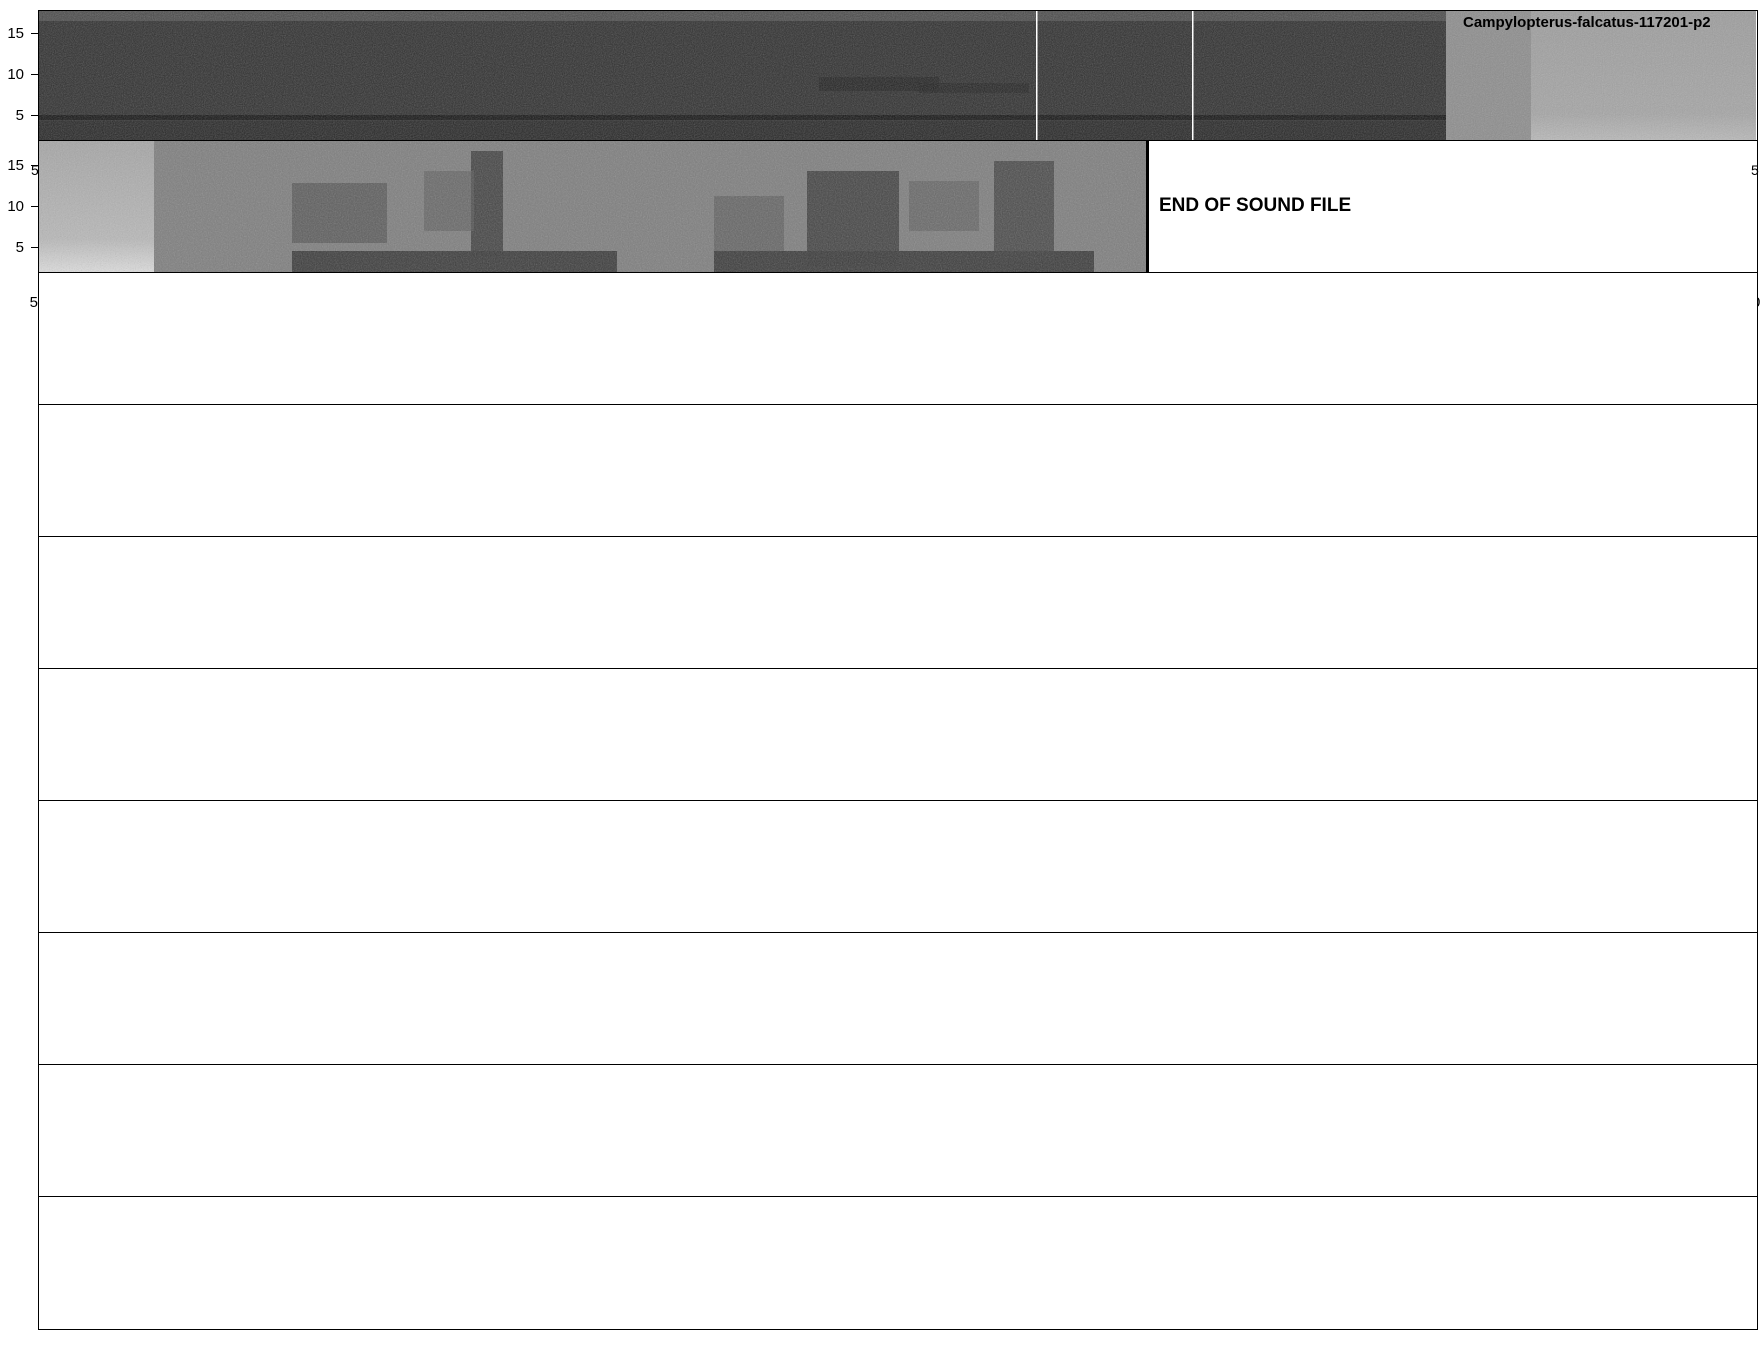  I want to click on row1-y-tick-5: 5, so click(19, 115).